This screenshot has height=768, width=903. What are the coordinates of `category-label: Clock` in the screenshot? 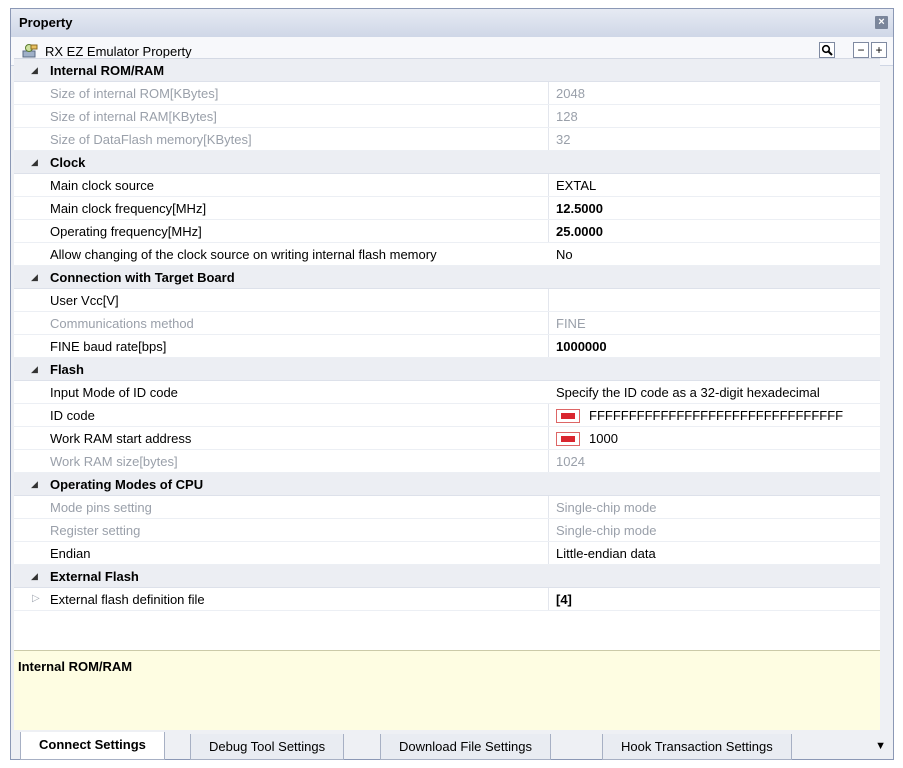 It's located at (68, 162).